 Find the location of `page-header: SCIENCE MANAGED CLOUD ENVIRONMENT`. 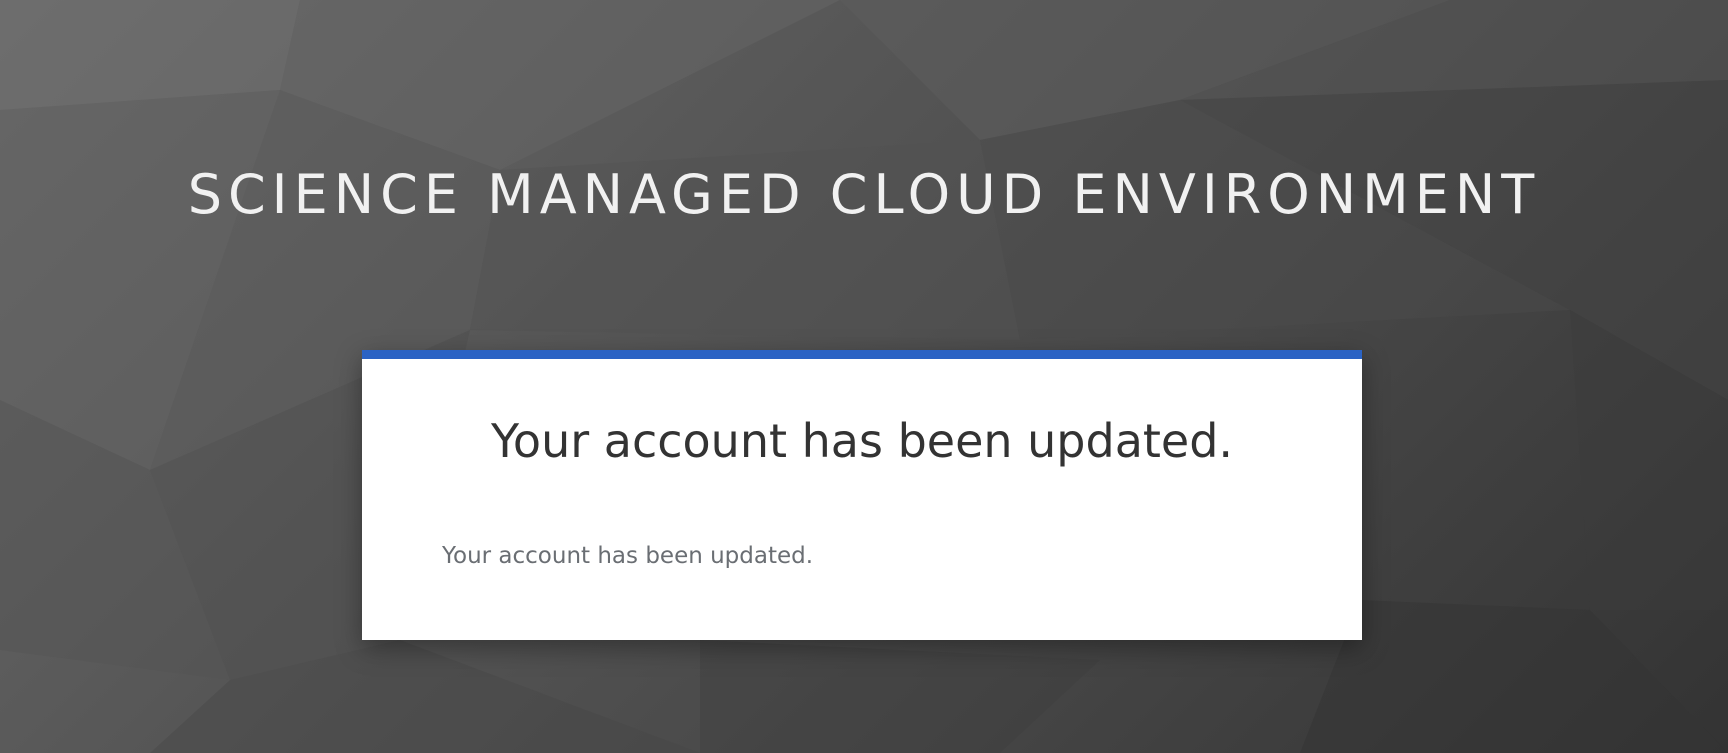

page-header: SCIENCE MANAGED CLOUD ENVIRONMENT is located at coordinates (864, 195).